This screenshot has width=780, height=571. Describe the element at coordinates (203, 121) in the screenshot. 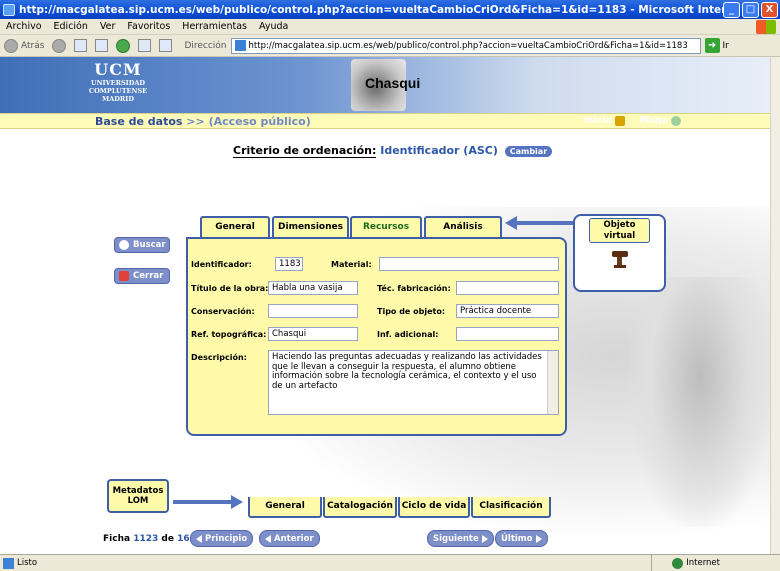

I see `breadcrumb: Base de datos >> (Acceso público)` at that location.